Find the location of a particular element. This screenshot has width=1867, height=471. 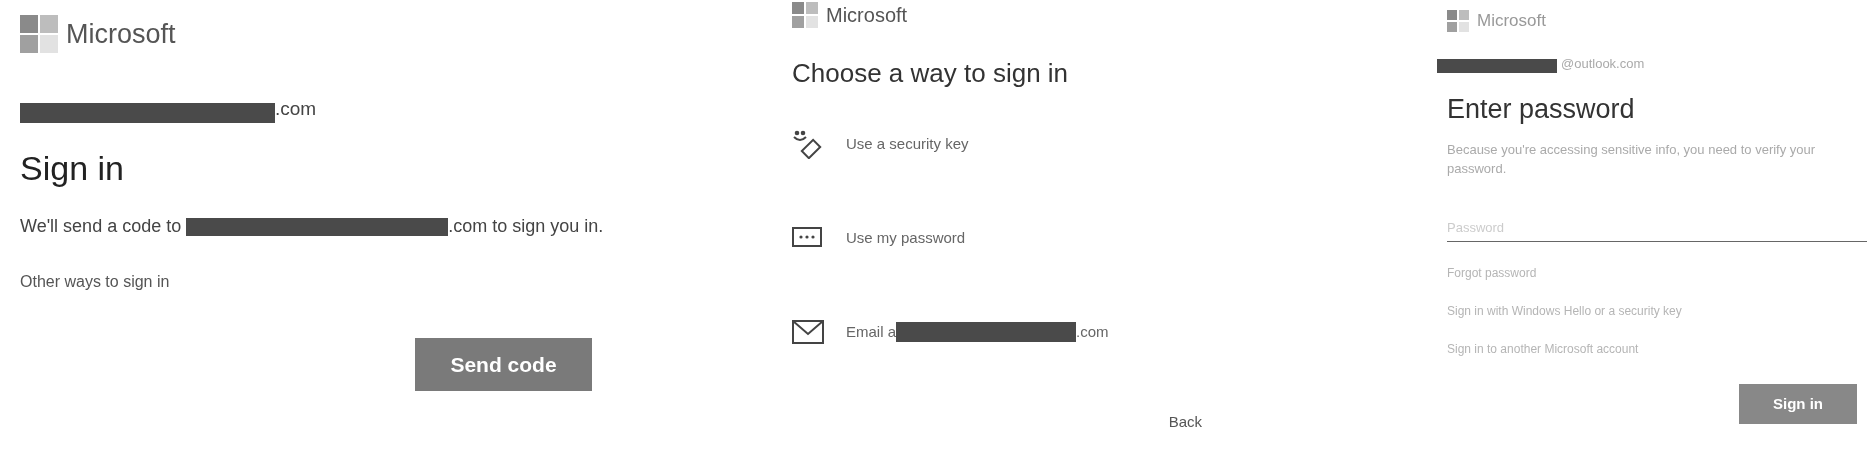

email-text: .com is located at coordinates (296, 108).